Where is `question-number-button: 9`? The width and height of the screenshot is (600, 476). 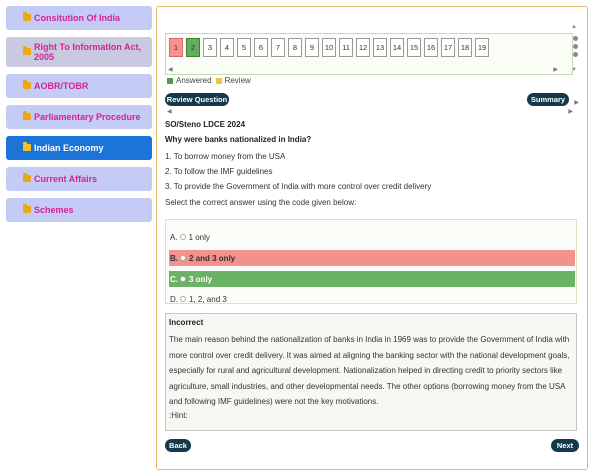 question-number-button: 9 is located at coordinates (312, 47).